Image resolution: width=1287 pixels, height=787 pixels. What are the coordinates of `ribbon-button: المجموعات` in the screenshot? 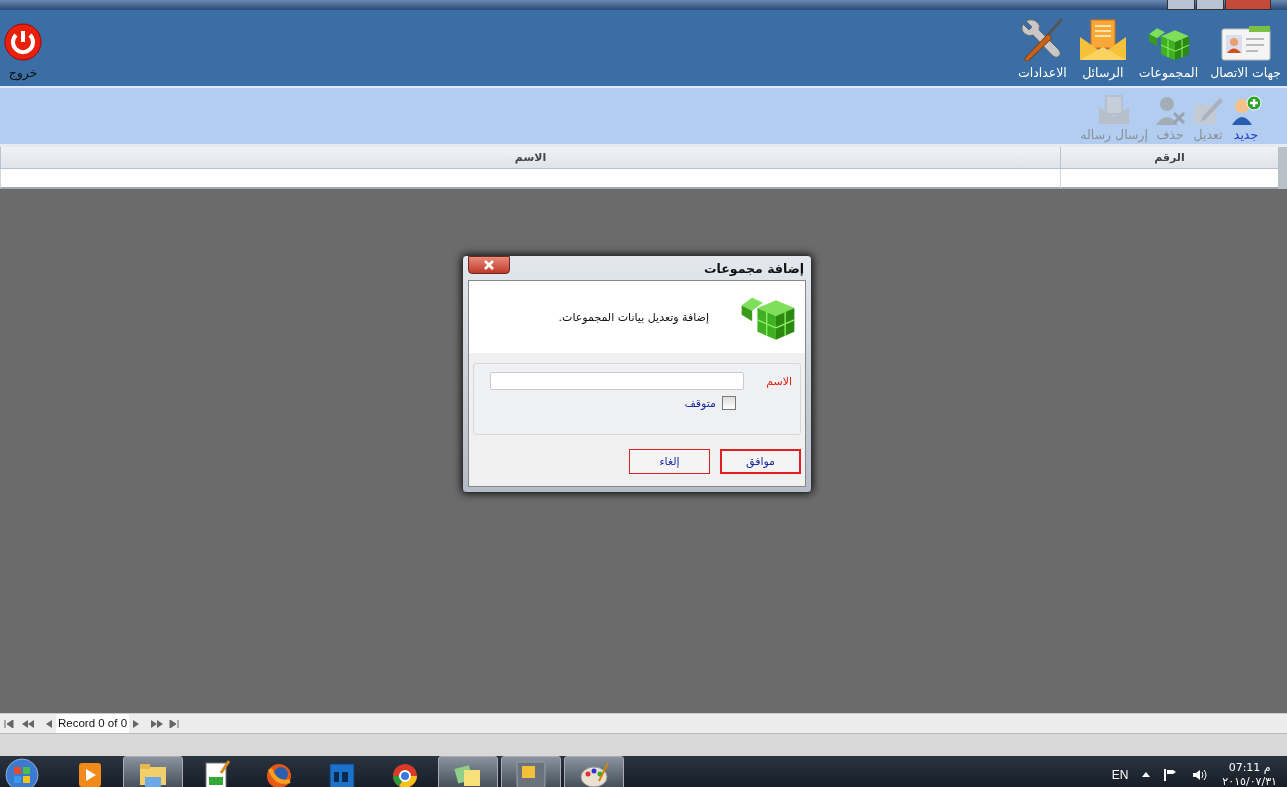 It's located at (1168, 48).